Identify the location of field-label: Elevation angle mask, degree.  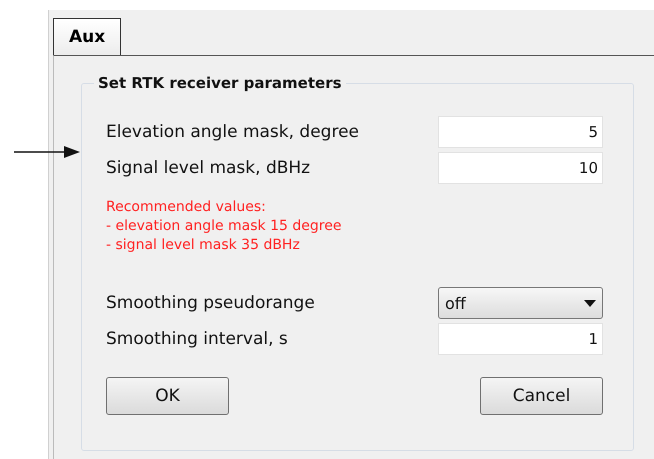
(232, 132).